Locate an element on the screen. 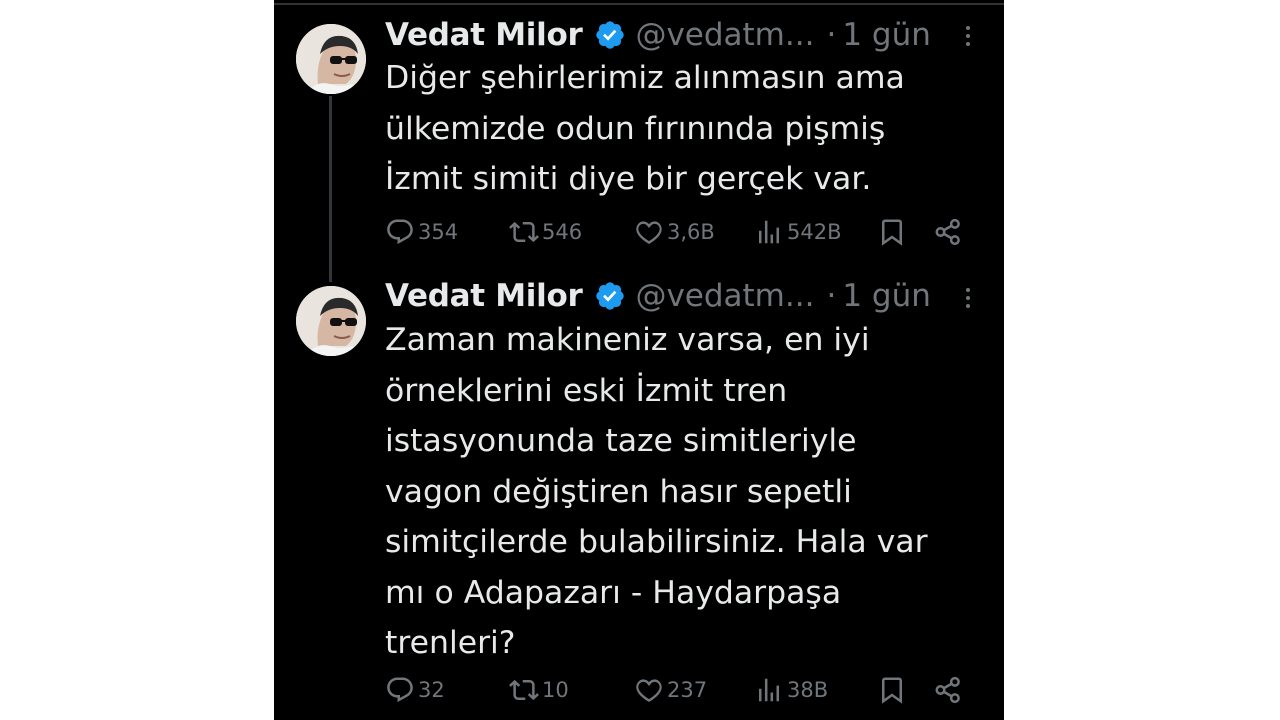  retweet-button: 546 is located at coordinates (545, 232).